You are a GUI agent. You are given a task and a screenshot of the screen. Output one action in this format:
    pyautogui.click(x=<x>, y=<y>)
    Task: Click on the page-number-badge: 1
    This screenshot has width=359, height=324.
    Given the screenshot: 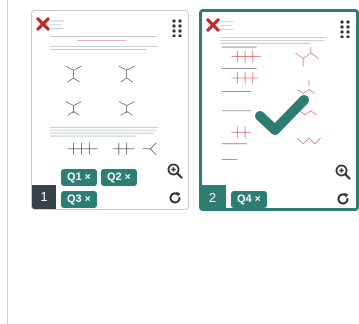 What is the action you would take?
    pyautogui.click(x=44, y=197)
    